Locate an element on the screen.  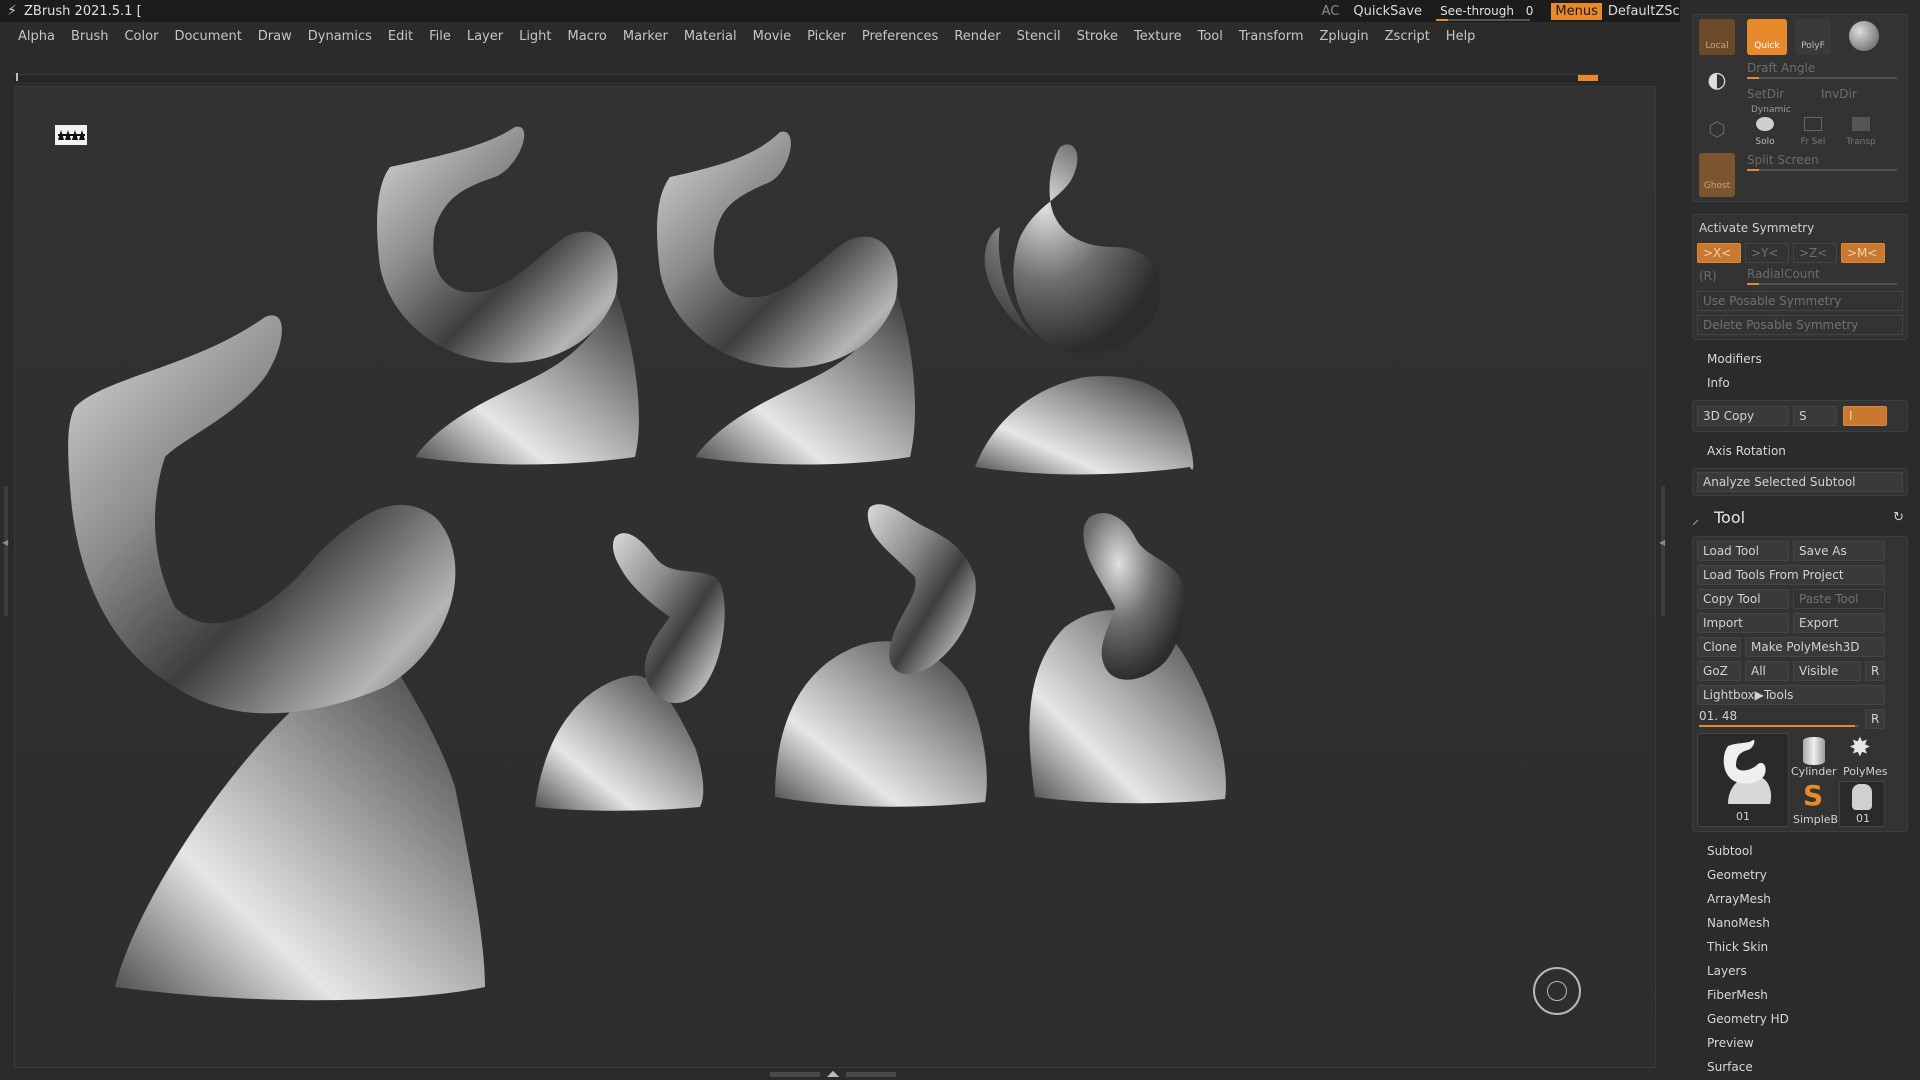
menu-brush: Brush is located at coordinates (90, 36).